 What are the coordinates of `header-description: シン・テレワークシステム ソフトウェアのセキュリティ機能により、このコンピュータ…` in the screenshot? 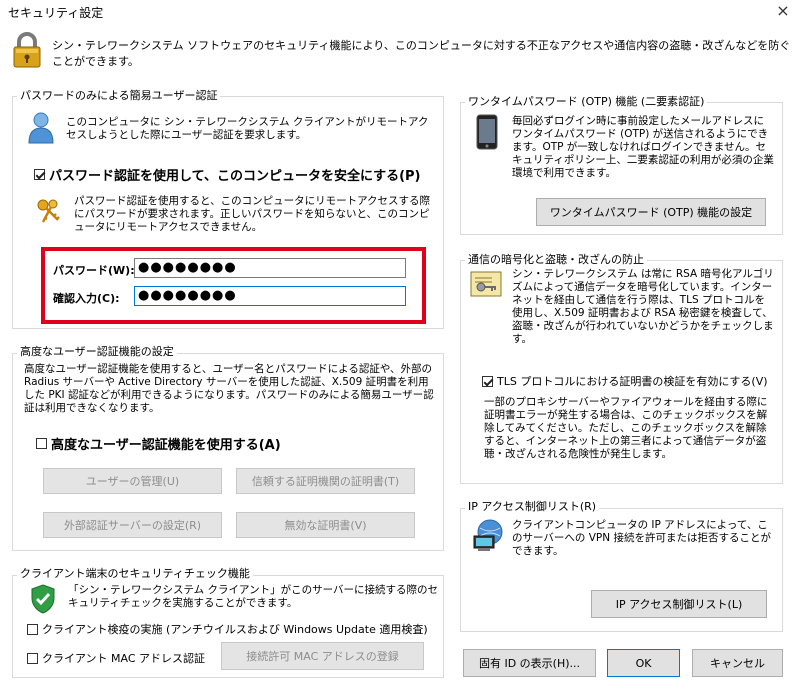 It's located at (421, 53).